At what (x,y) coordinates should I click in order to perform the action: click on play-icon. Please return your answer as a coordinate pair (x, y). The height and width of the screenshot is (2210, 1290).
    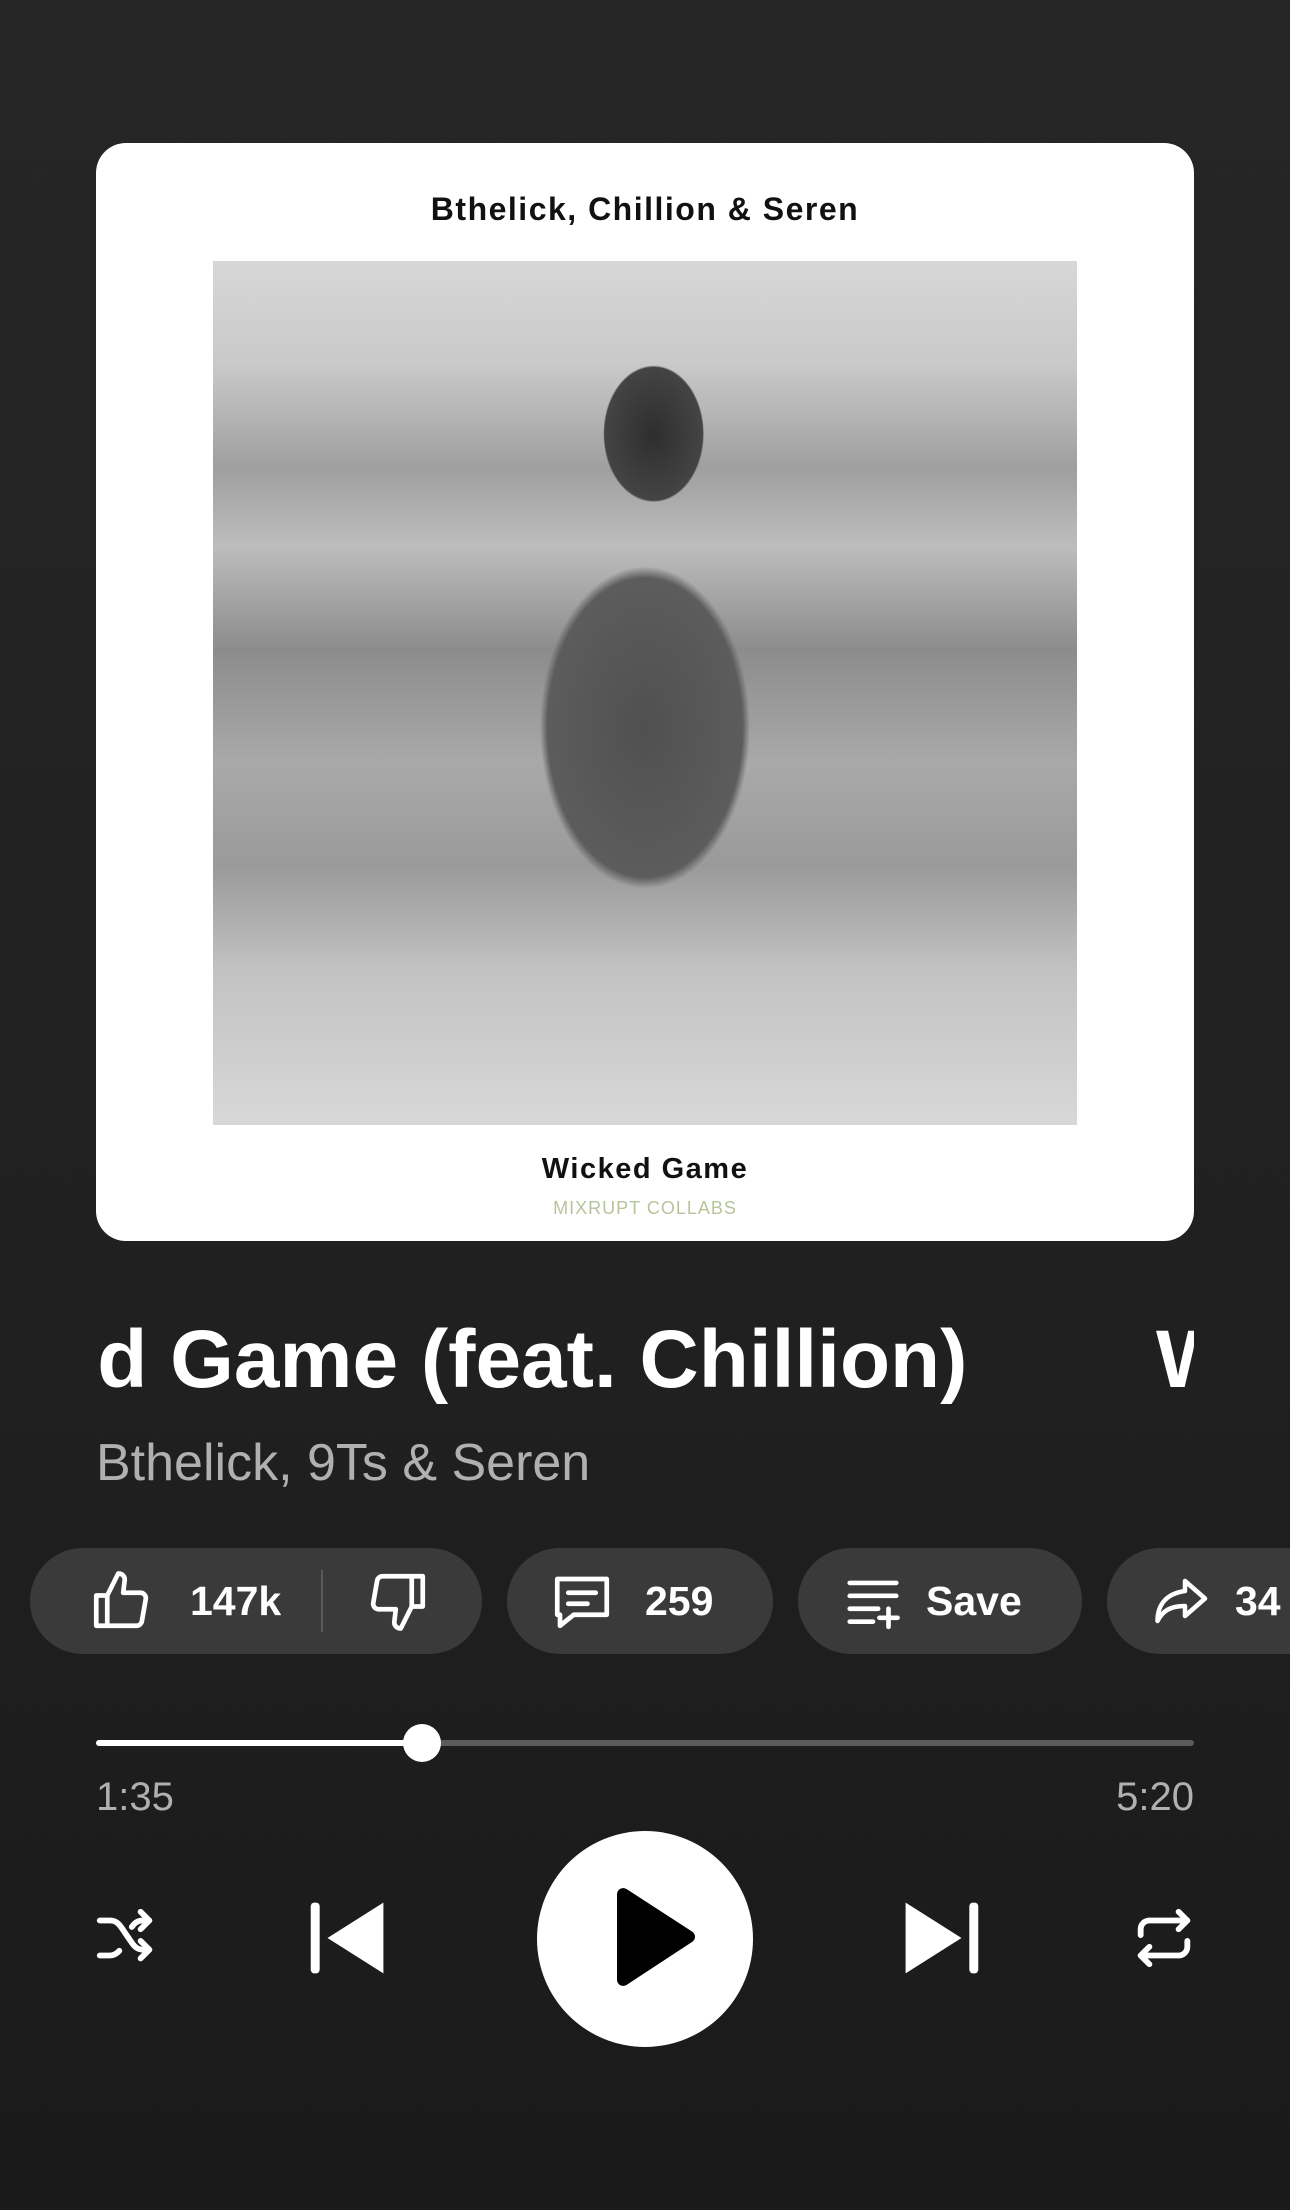
    Looking at the image, I should click on (652, 1939).